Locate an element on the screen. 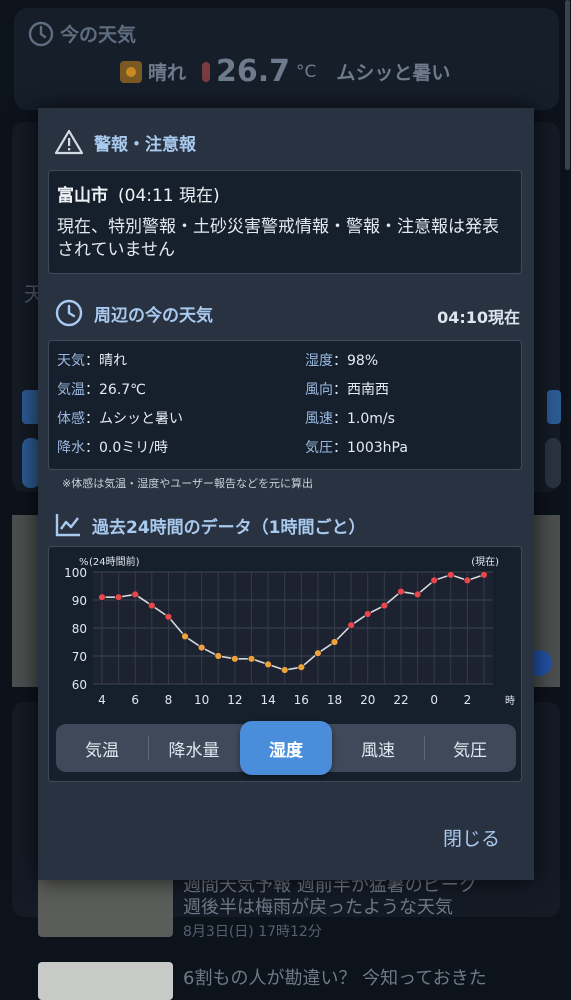 The image size is (571, 1000). weather-row-value: 1.0m/s is located at coordinates (371, 419).